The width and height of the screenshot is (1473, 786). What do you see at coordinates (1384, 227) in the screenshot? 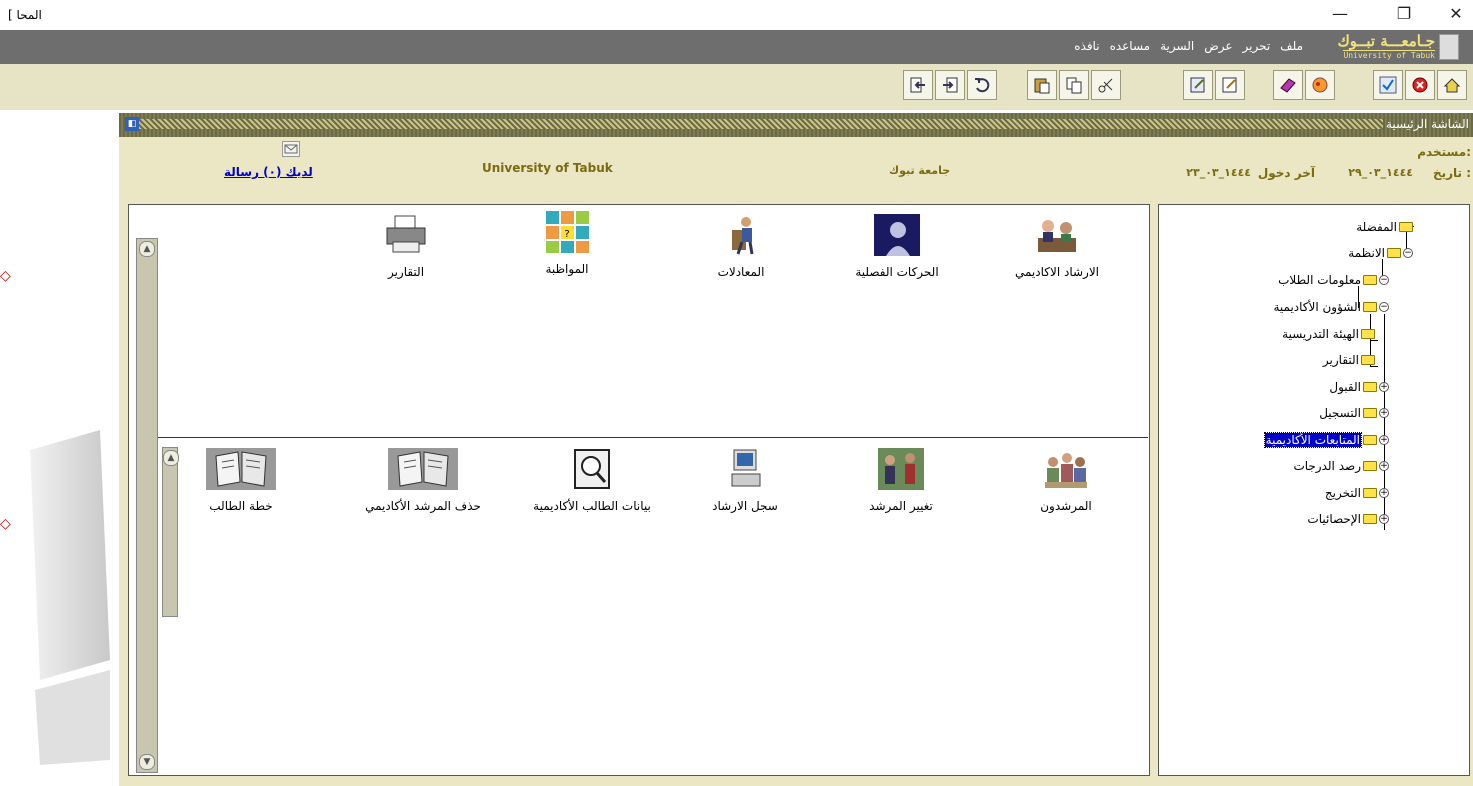
I see `tree-item-favorites: المفضلة` at bounding box center [1384, 227].